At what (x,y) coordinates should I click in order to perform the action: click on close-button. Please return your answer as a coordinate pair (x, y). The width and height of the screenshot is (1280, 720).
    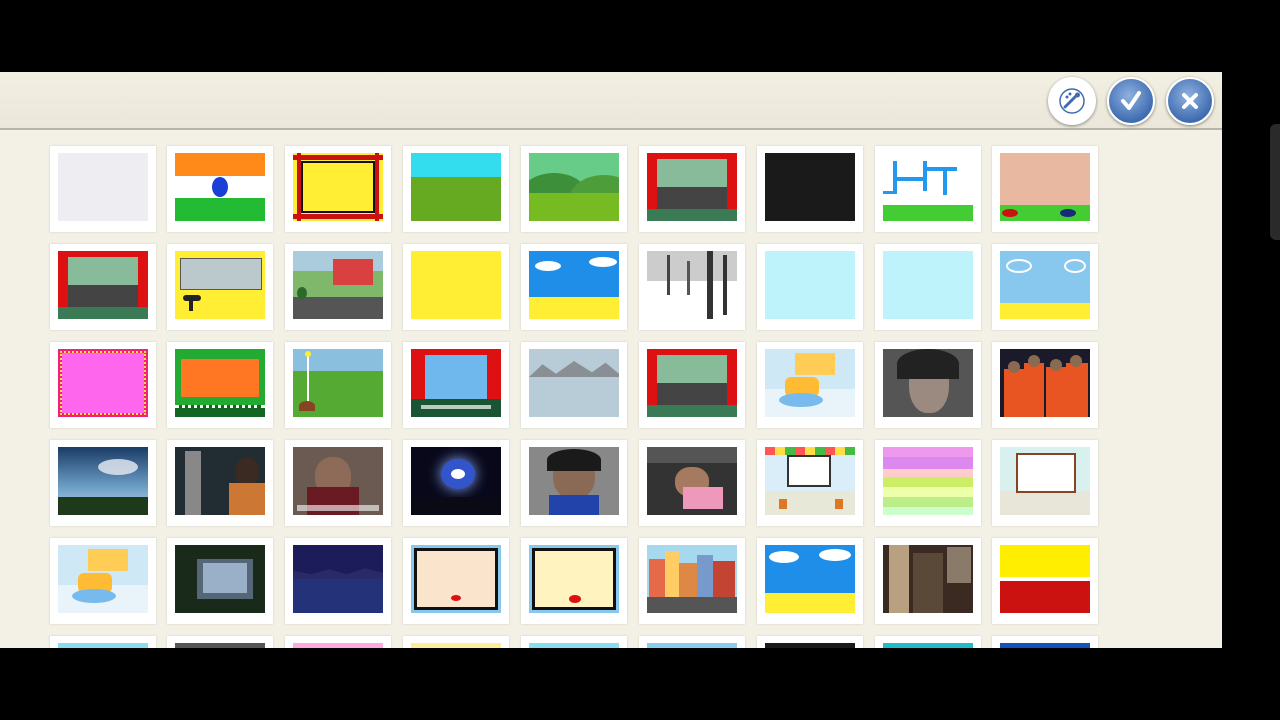
    Looking at the image, I should click on (1190, 101).